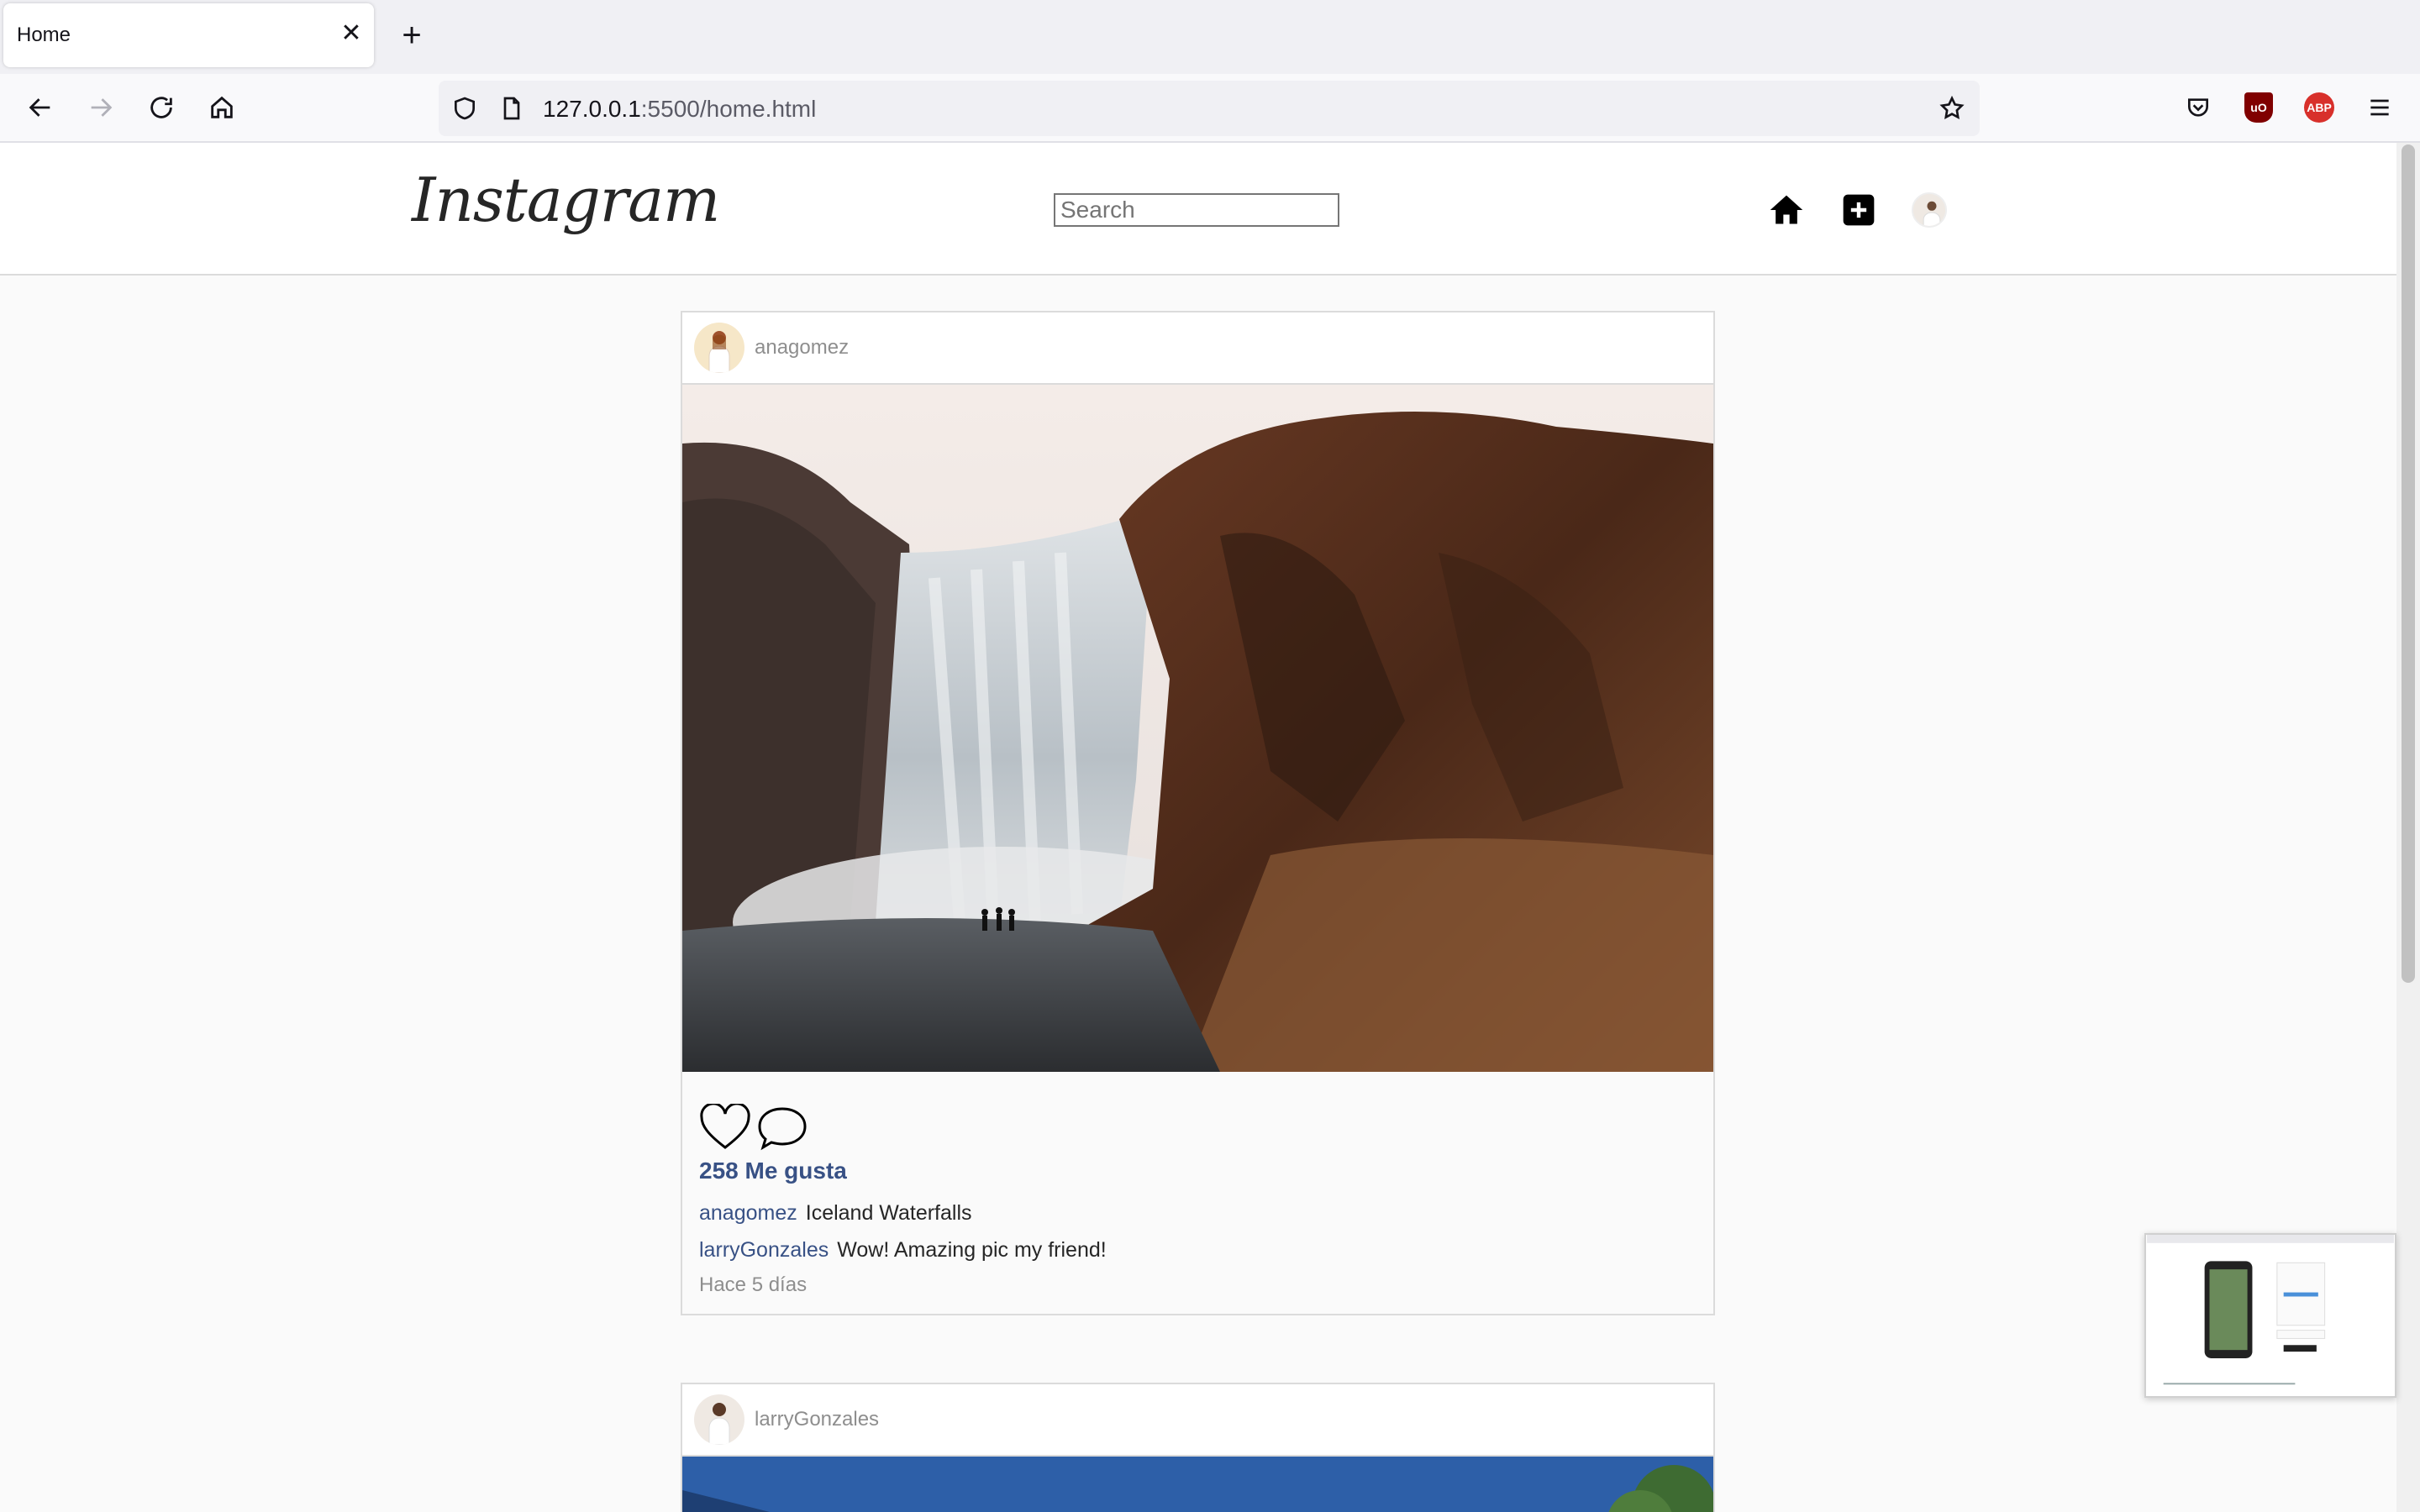  What do you see at coordinates (412, 35) in the screenshot?
I see `new-tab-icon: +` at bounding box center [412, 35].